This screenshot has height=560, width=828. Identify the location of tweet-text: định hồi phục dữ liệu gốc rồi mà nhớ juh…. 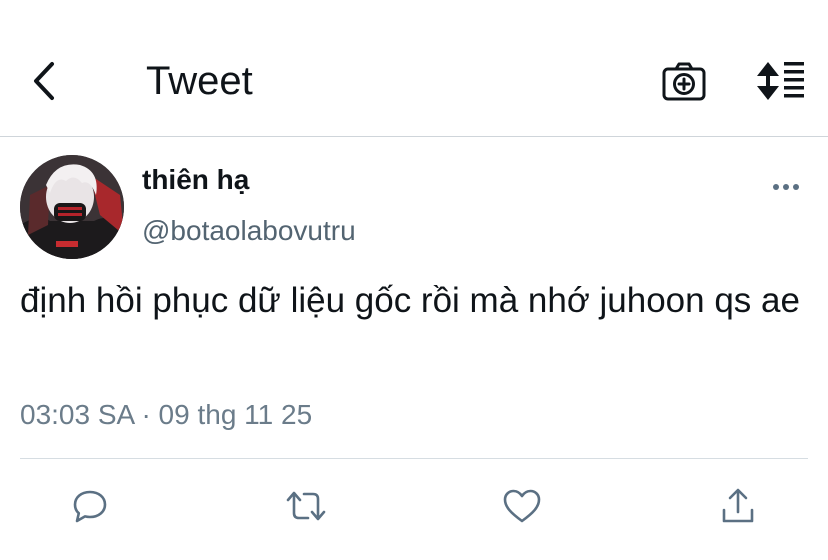
(410, 300).